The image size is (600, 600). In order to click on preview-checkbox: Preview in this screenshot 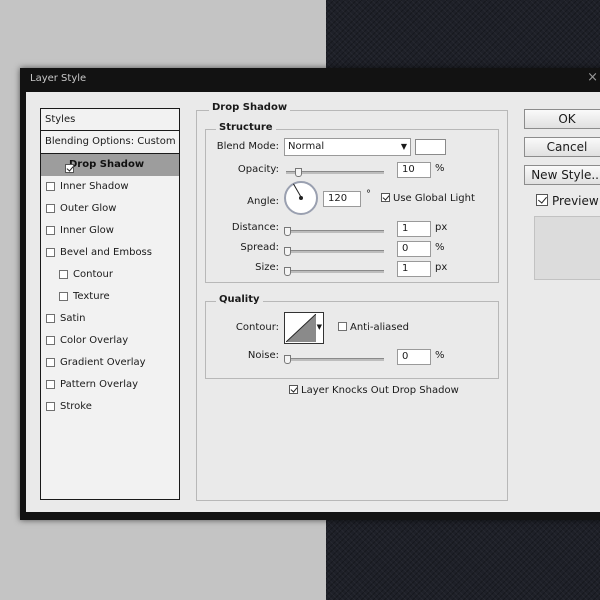, I will do `click(567, 201)`.